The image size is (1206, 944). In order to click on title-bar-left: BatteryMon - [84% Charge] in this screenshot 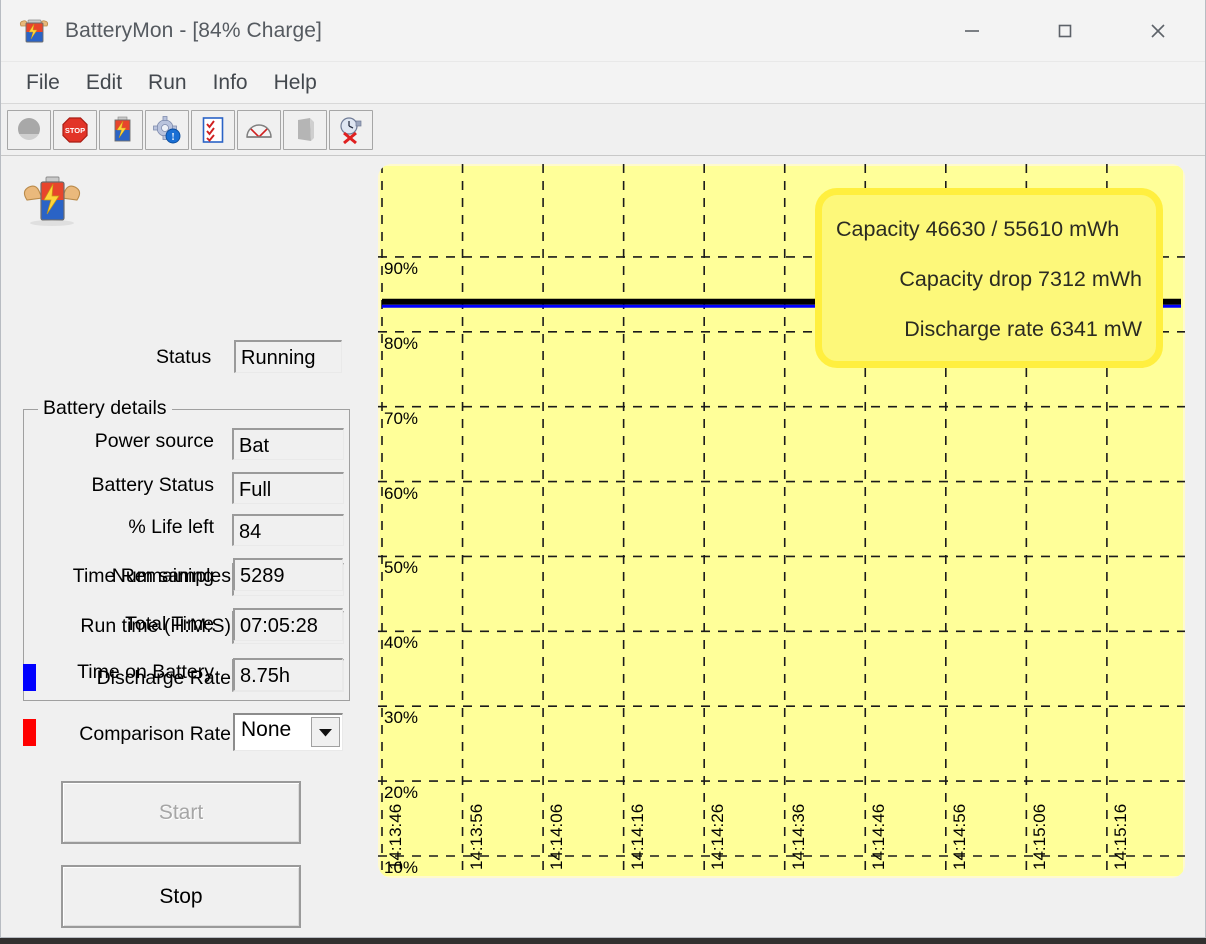, I will do `click(169, 31)`.